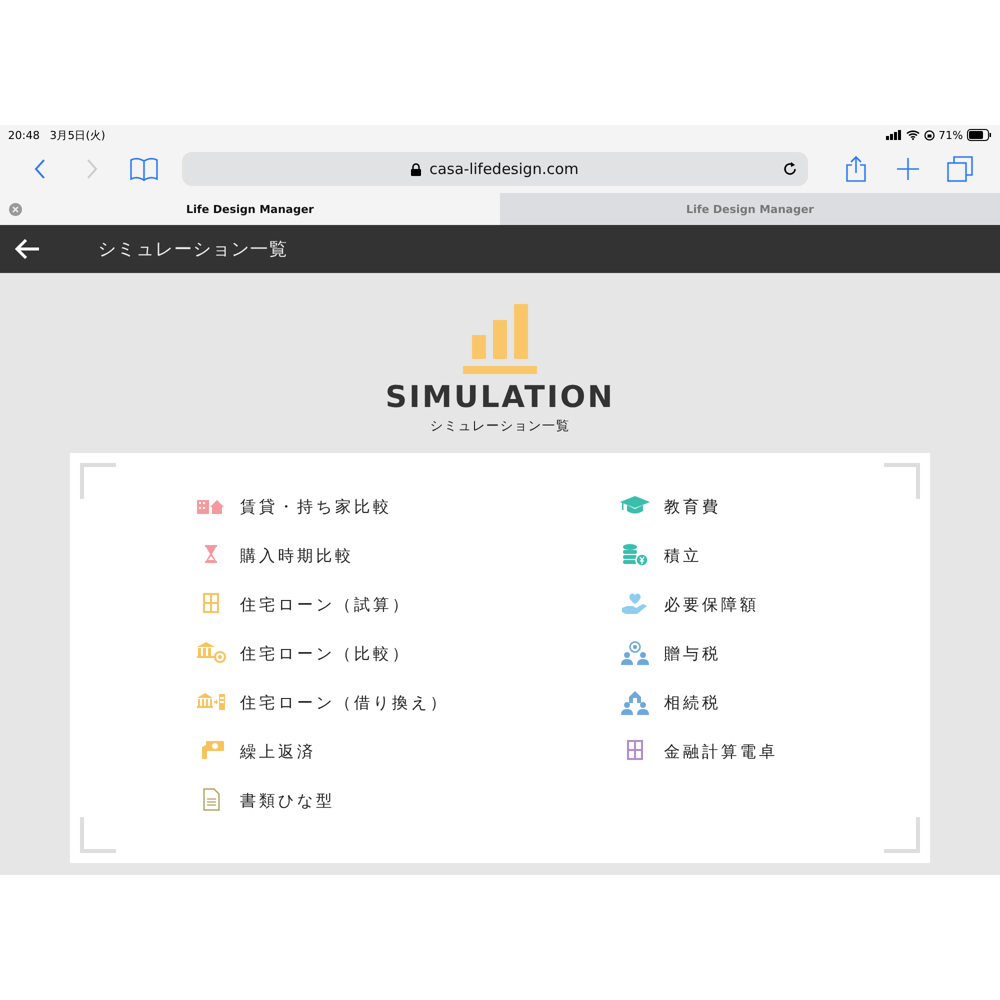  Describe the element at coordinates (929, 135) in the screenshot. I see `rotation-lock-icon` at that location.